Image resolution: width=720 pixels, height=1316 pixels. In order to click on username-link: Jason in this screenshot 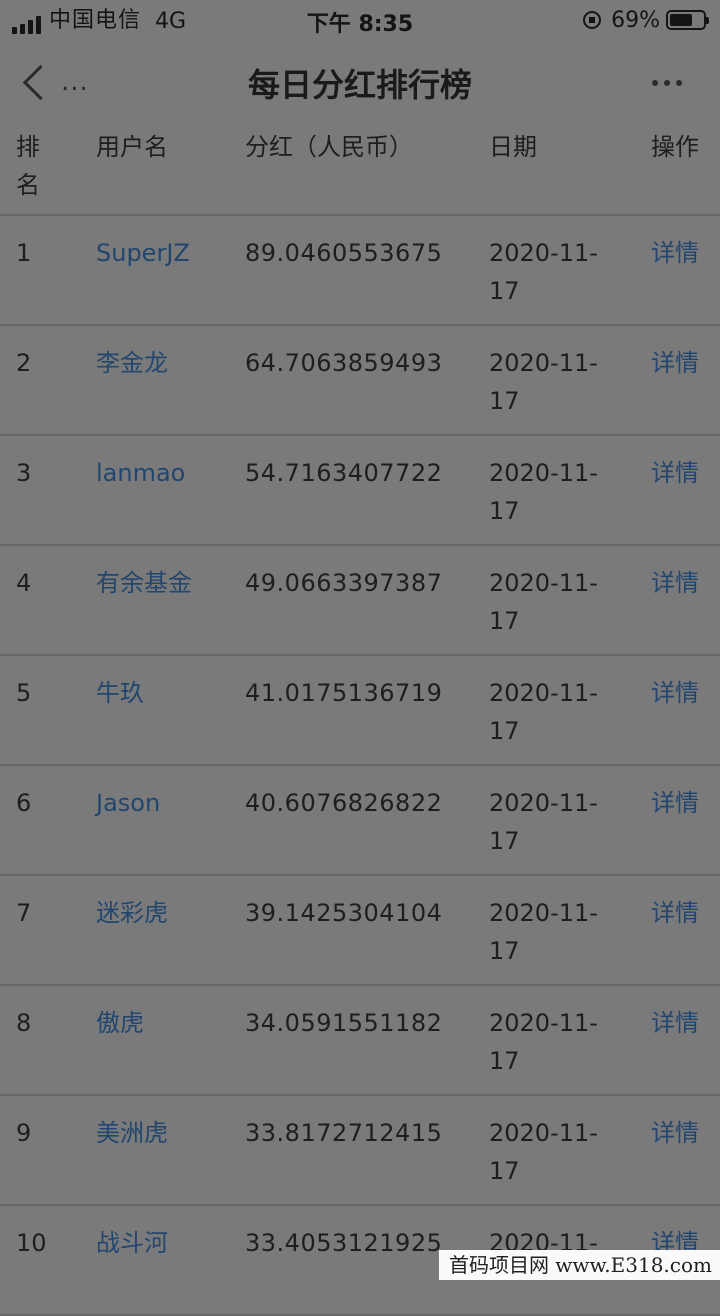, I will do `click(128, 803)`.